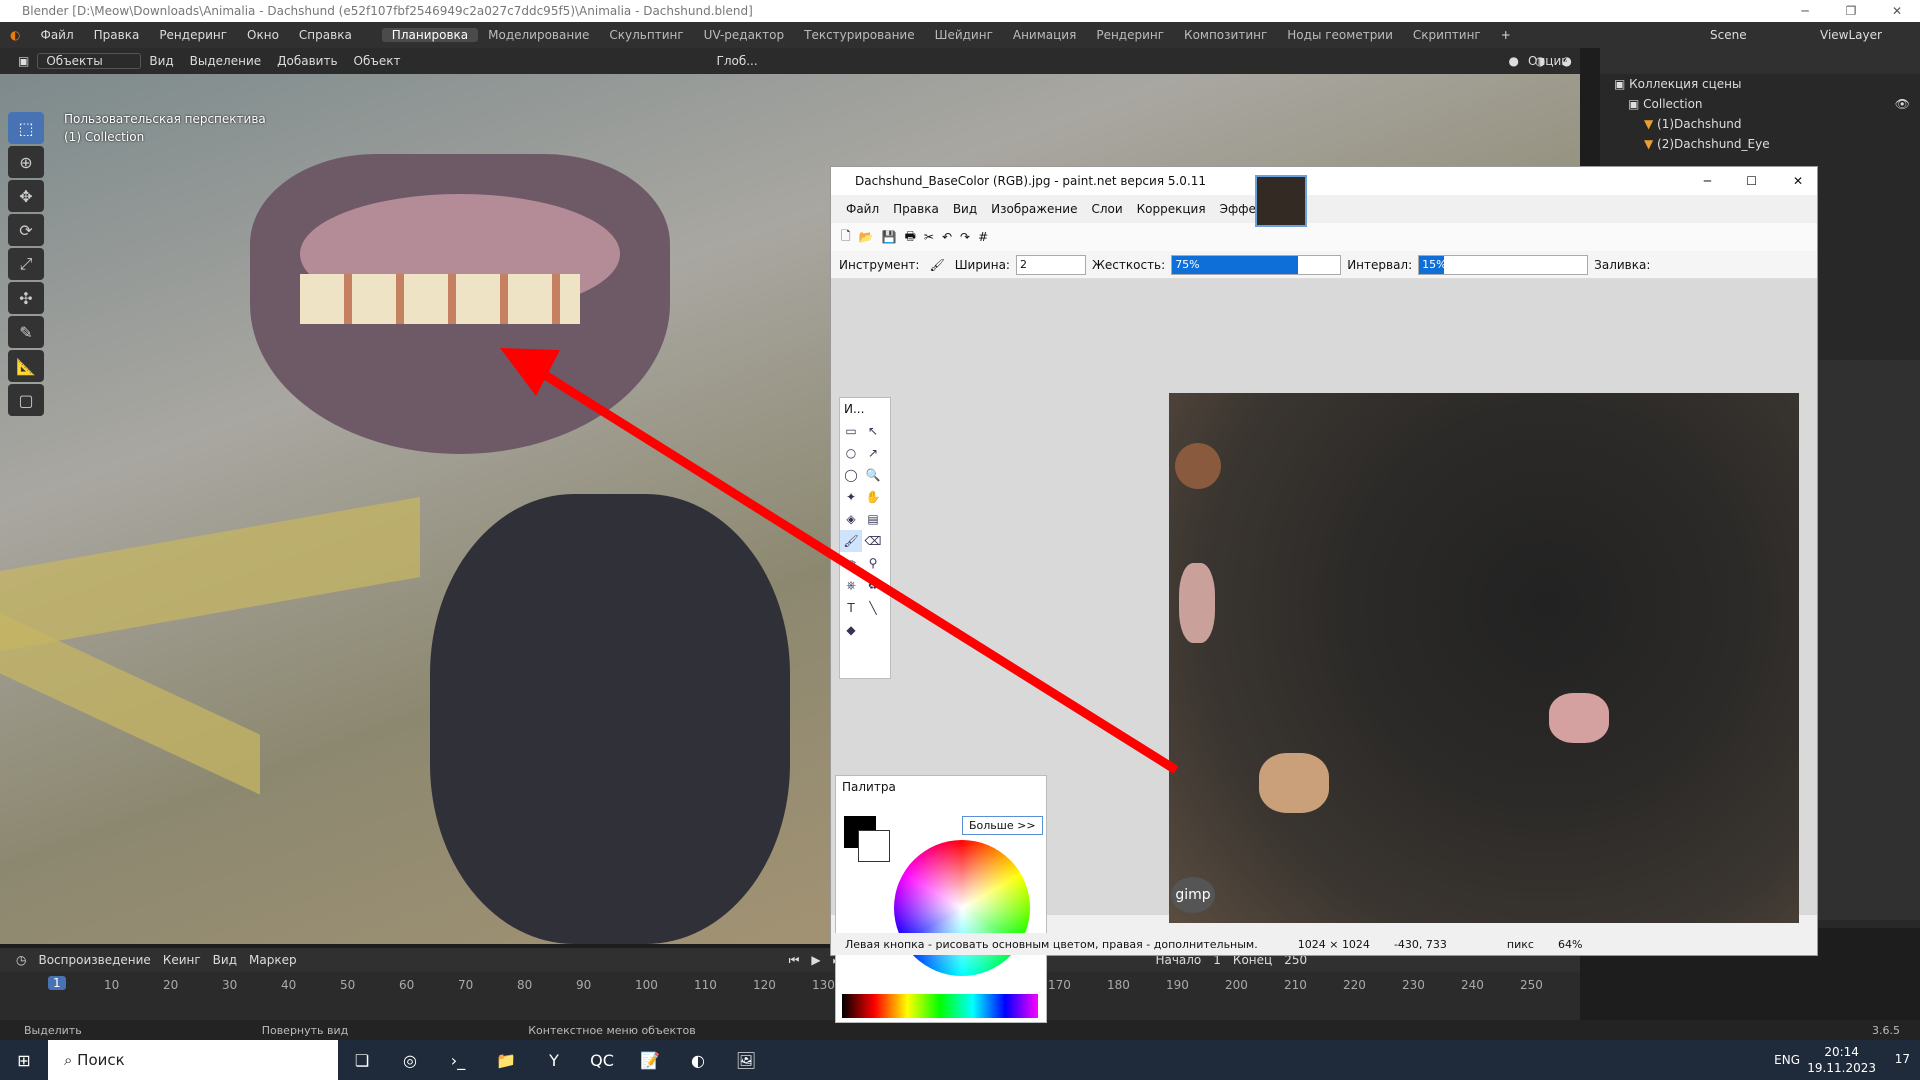  I want to click on yandex-browser-icon: Y, so click(554, 1060).